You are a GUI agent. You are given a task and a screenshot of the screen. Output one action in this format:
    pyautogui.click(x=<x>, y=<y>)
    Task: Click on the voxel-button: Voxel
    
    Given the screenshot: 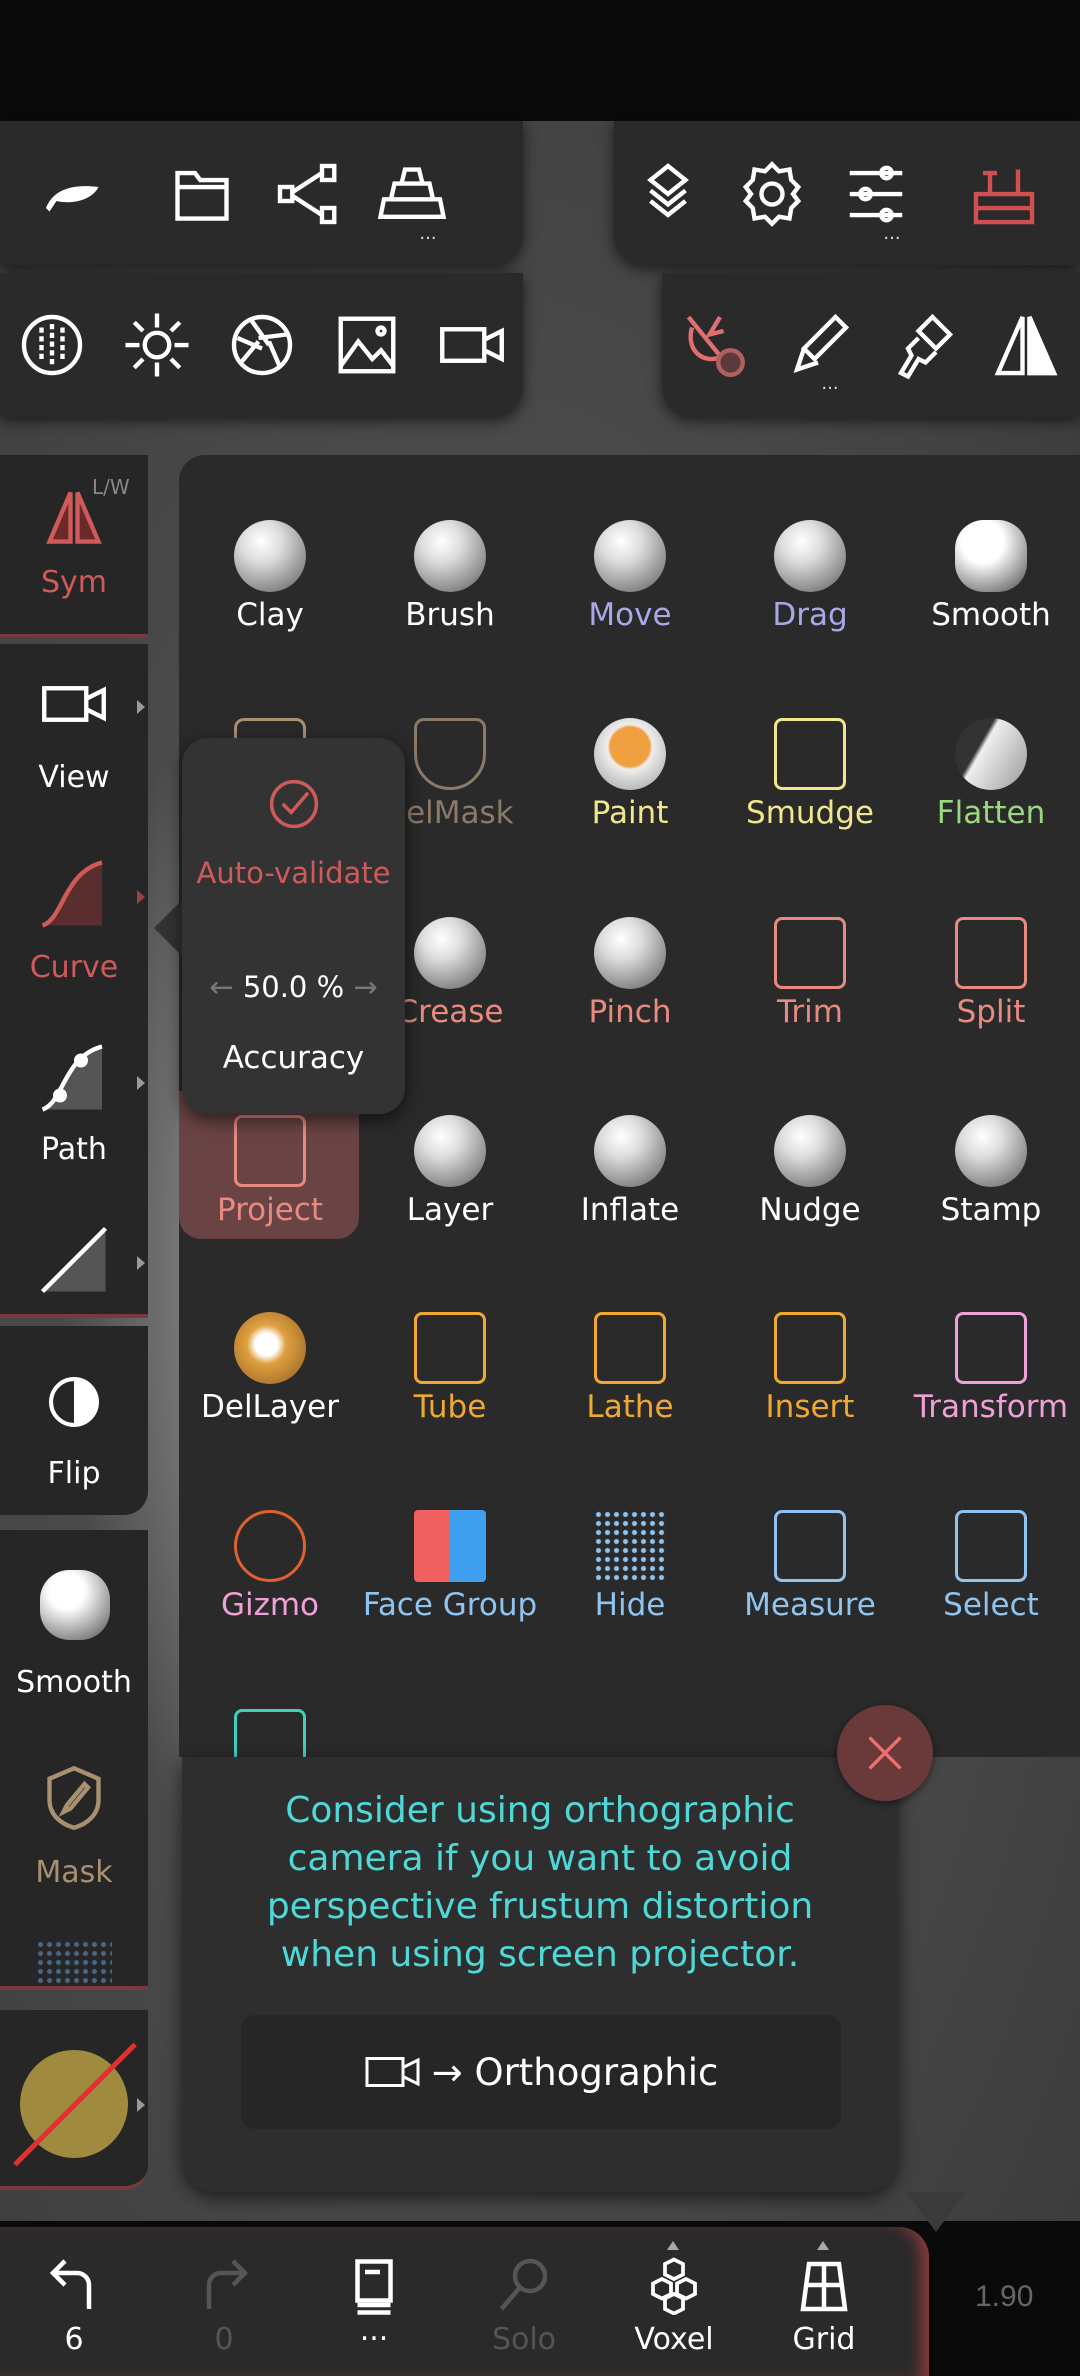 What is the action you would take?
    pyautogui.click(x=674, y=2301)
    